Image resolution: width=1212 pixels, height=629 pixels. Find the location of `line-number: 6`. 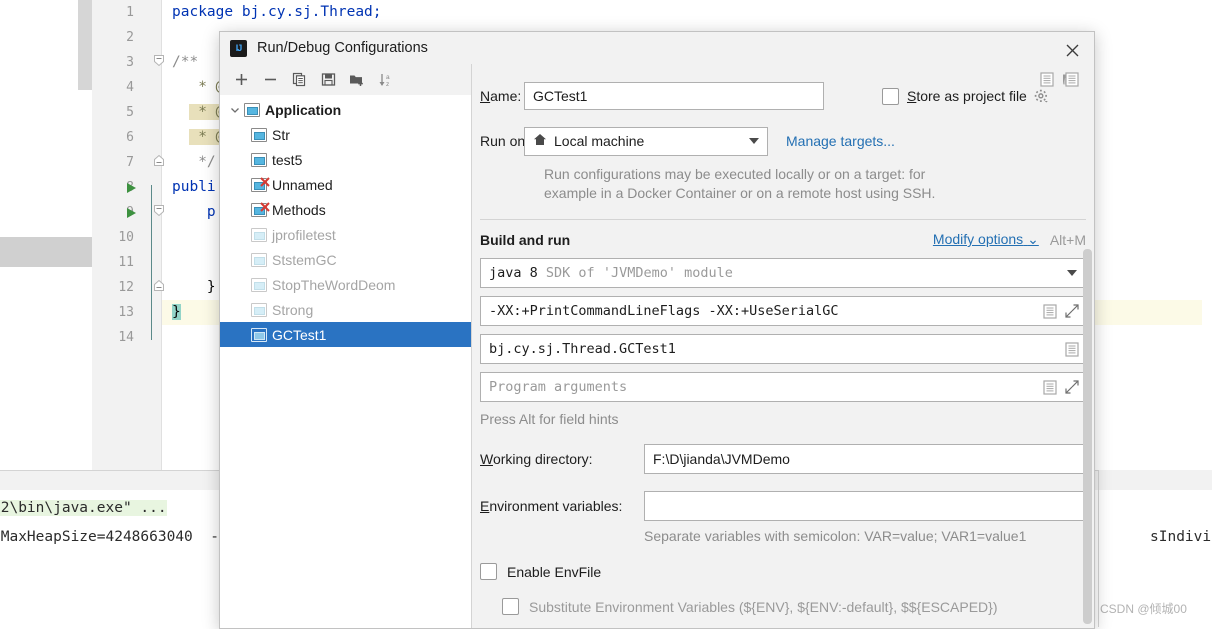

line-number: 6 is located at coordinates (130, 137).